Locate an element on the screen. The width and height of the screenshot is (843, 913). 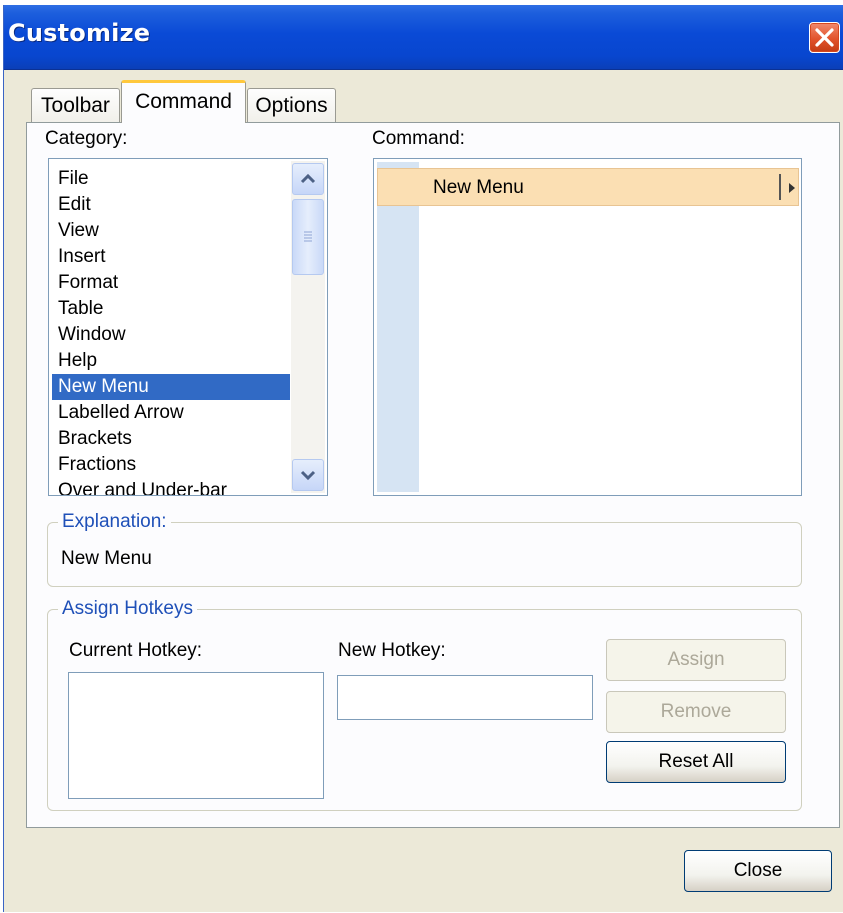
chevron-up-icon is located at coordinates (308, 178).